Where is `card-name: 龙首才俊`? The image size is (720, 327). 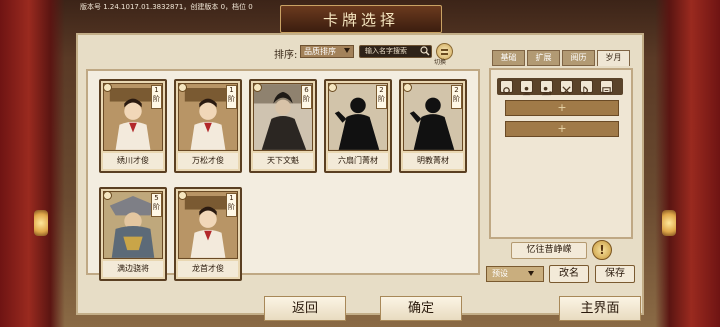
card-name: 龙首才俊 is located at coordinates (208, 269).